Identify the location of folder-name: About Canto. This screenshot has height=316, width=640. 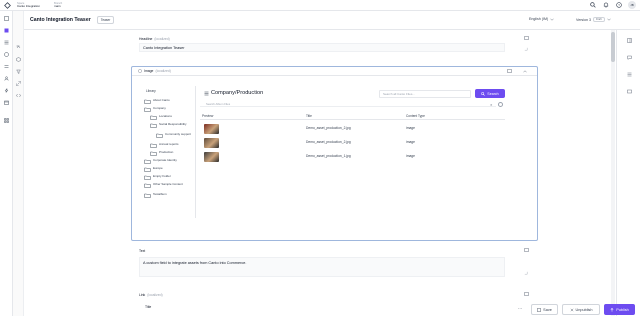
(161, 100).